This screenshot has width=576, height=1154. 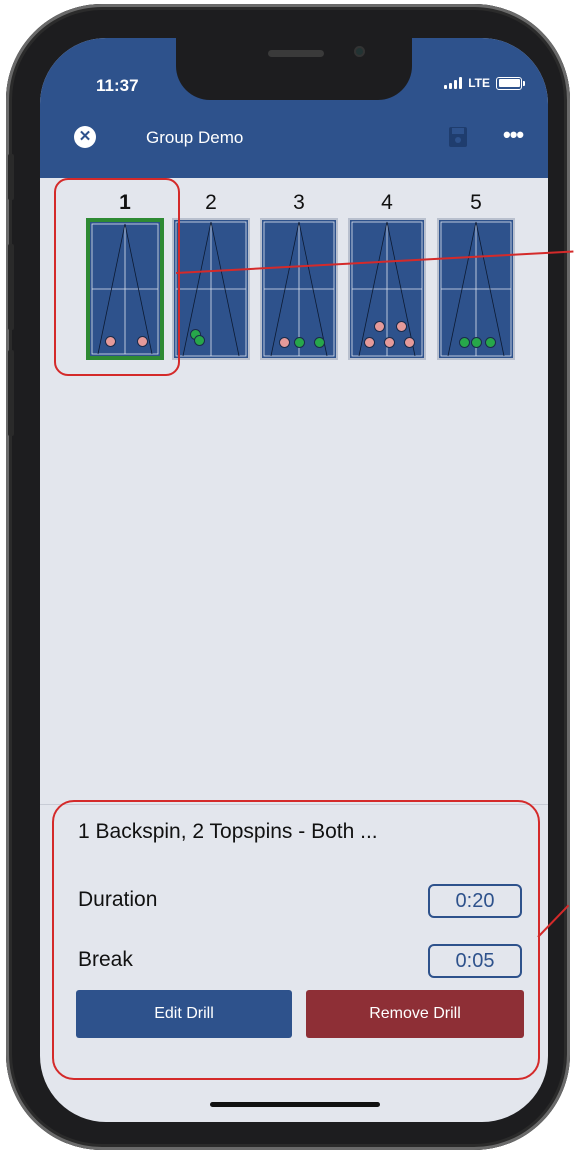 I want to click on battery-icon, so click(x=510, y=83).